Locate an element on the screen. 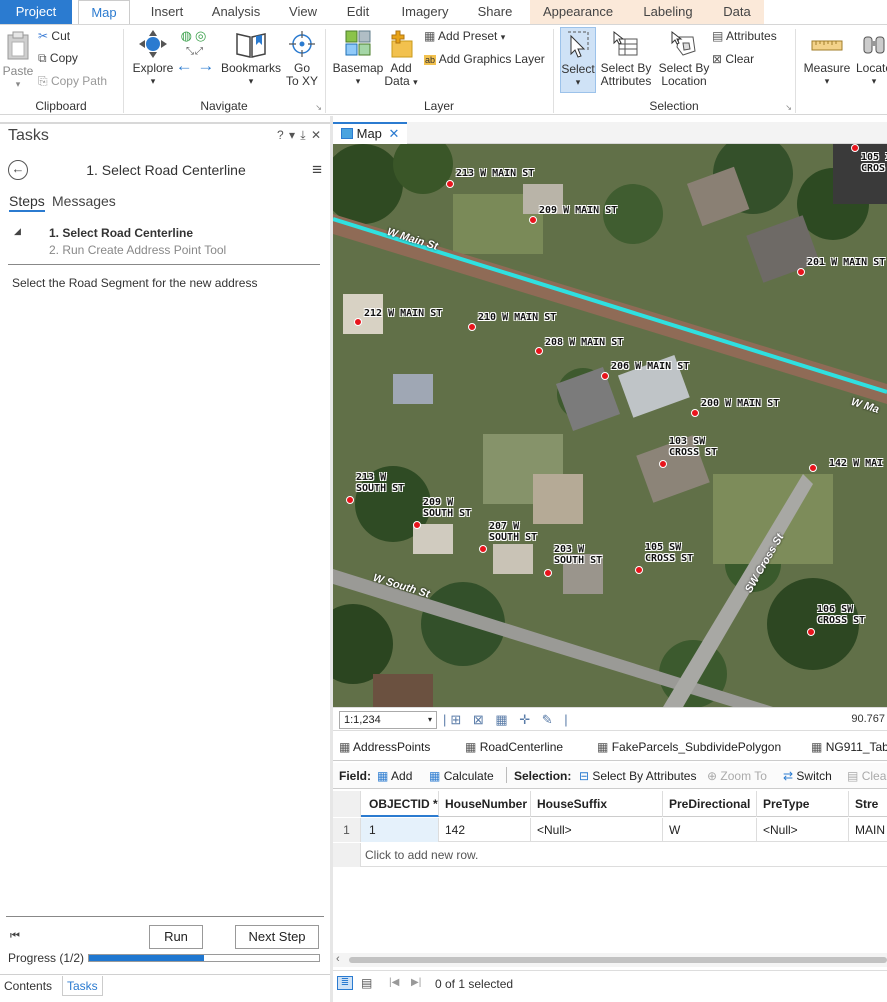  table-row: 1 1 142 <Null> W <Null> MAIN is located at coordinates (610, 830).